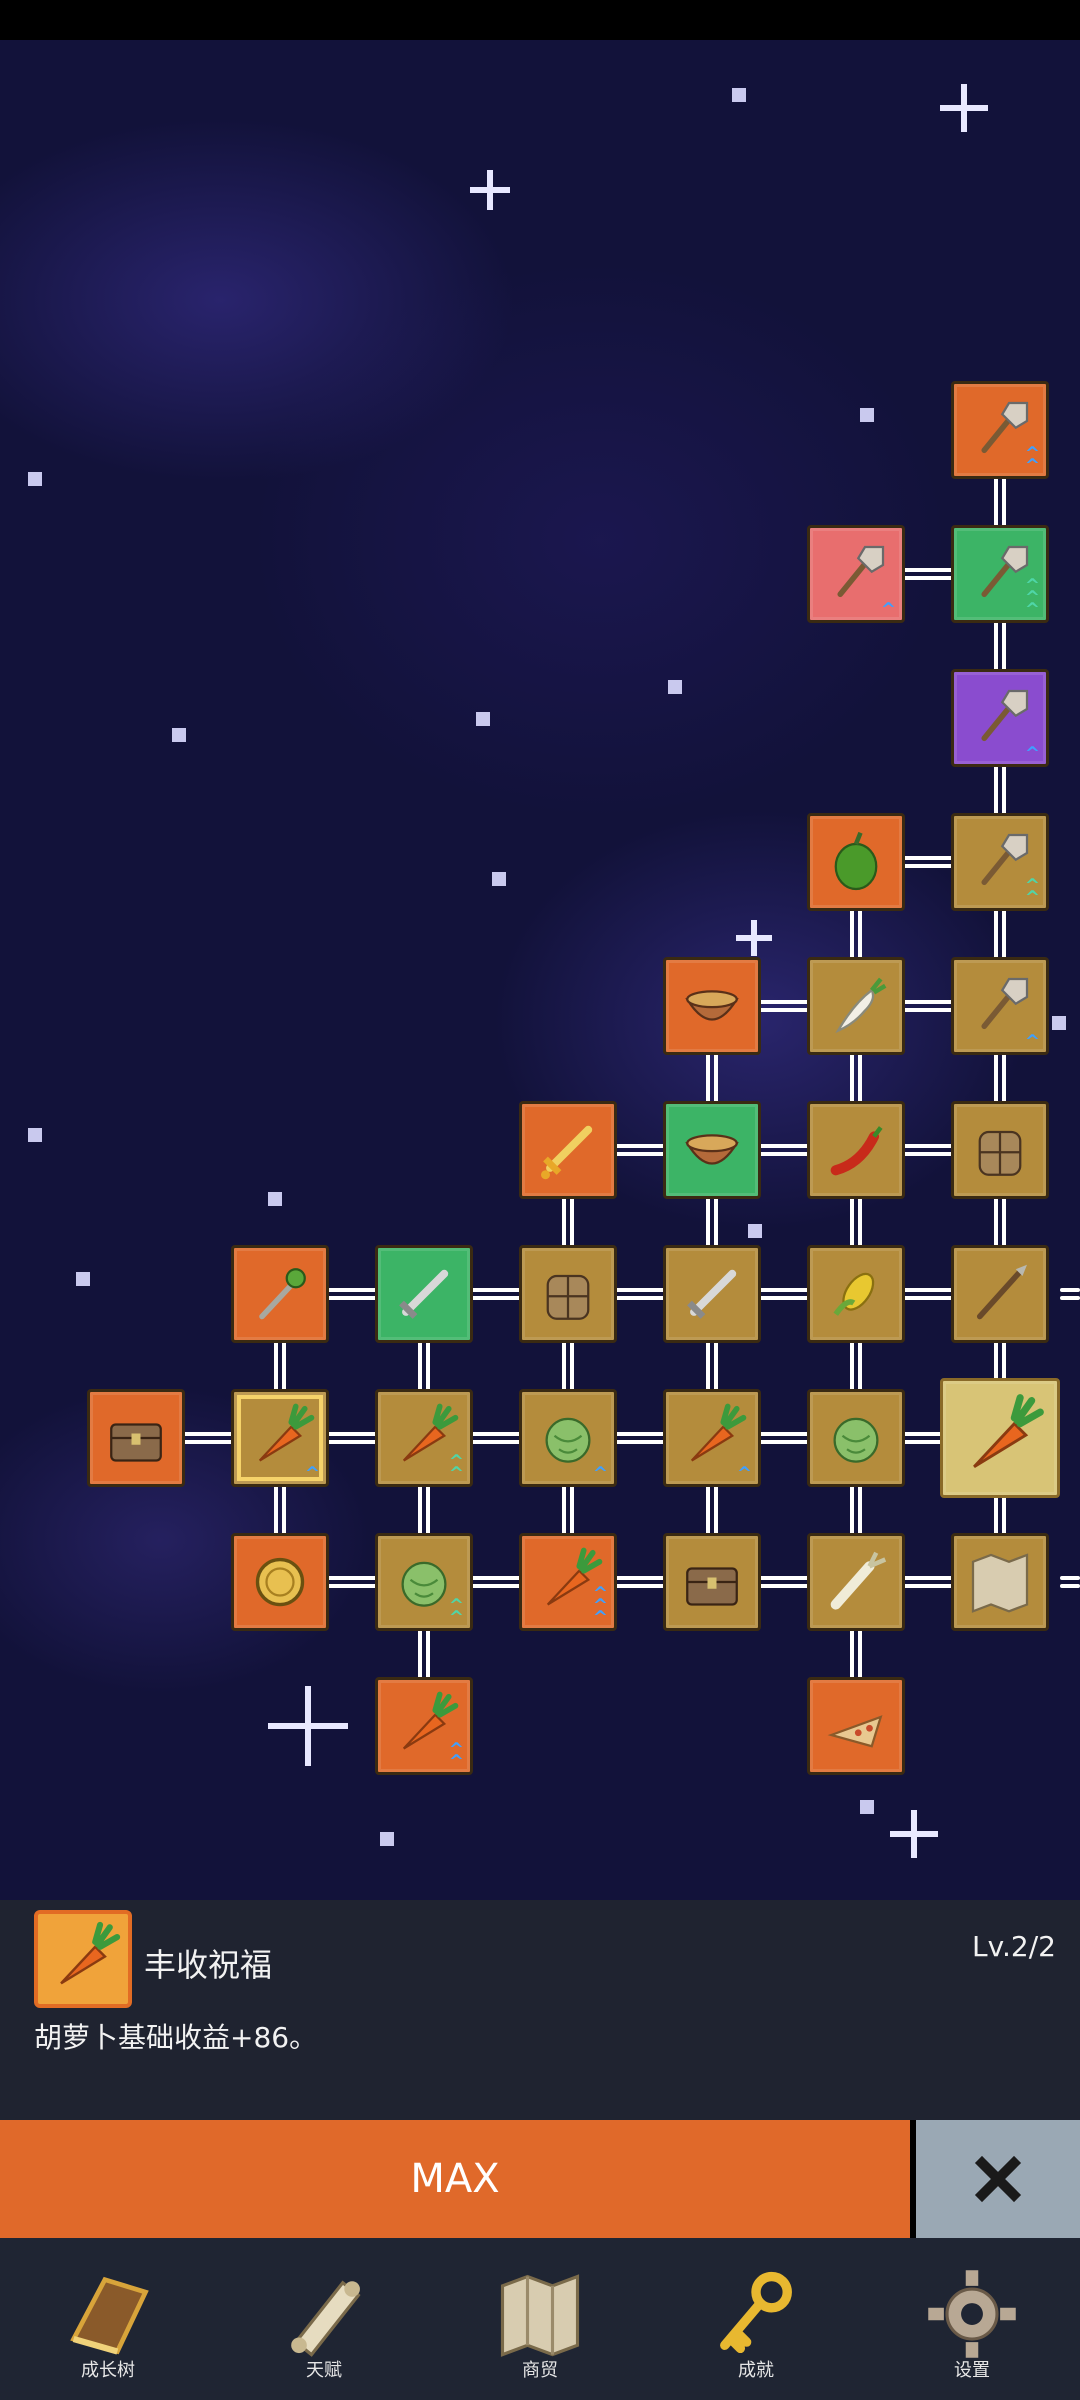  What do you see at coordinates (540, 2315) in the screenshot?
I see `map-icon` at bounding box center [540, 2315].